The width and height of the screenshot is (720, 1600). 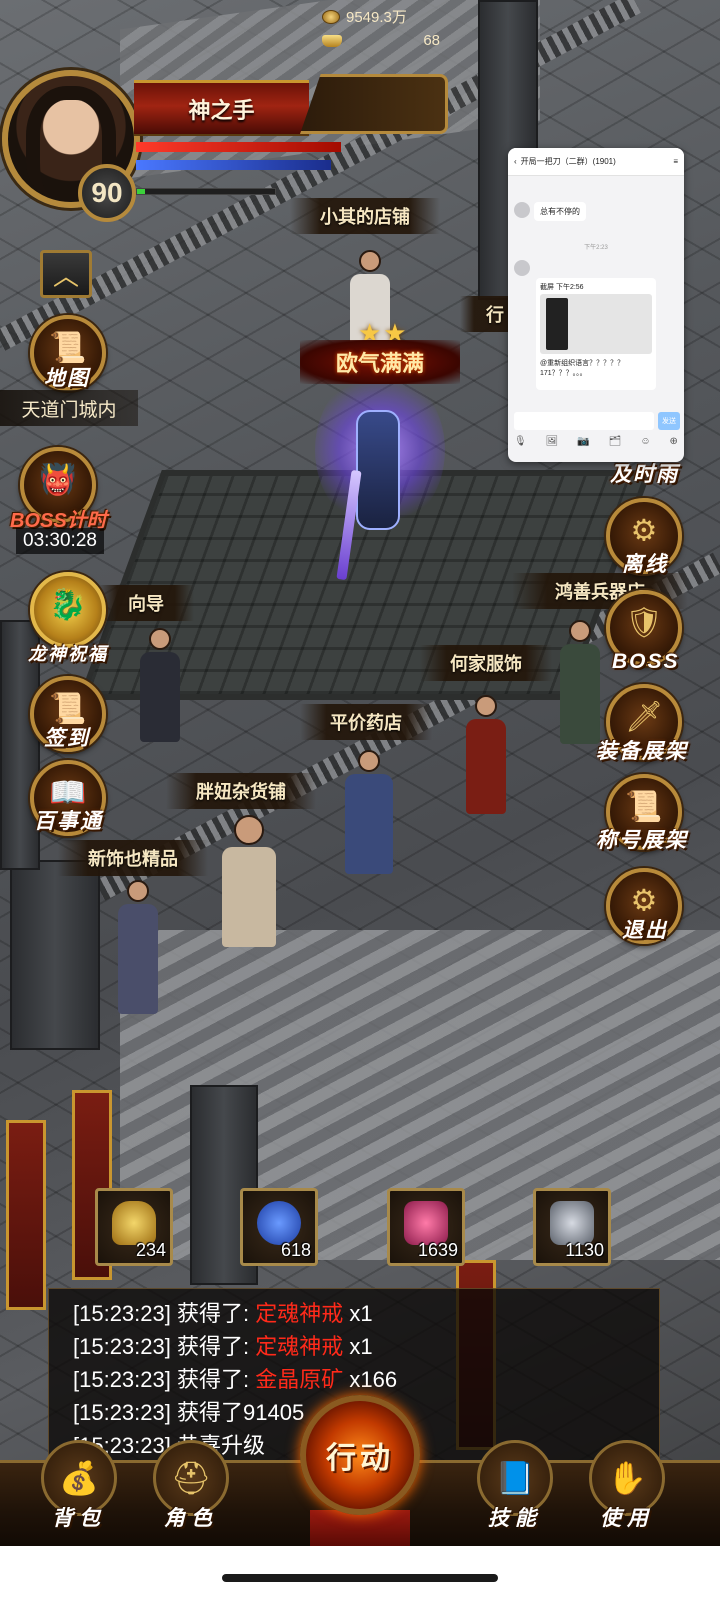 What do you see at coordinates (552, 441) in the screenshot?
I see `image-icon: 🖼` at bounding box center [552, 441].